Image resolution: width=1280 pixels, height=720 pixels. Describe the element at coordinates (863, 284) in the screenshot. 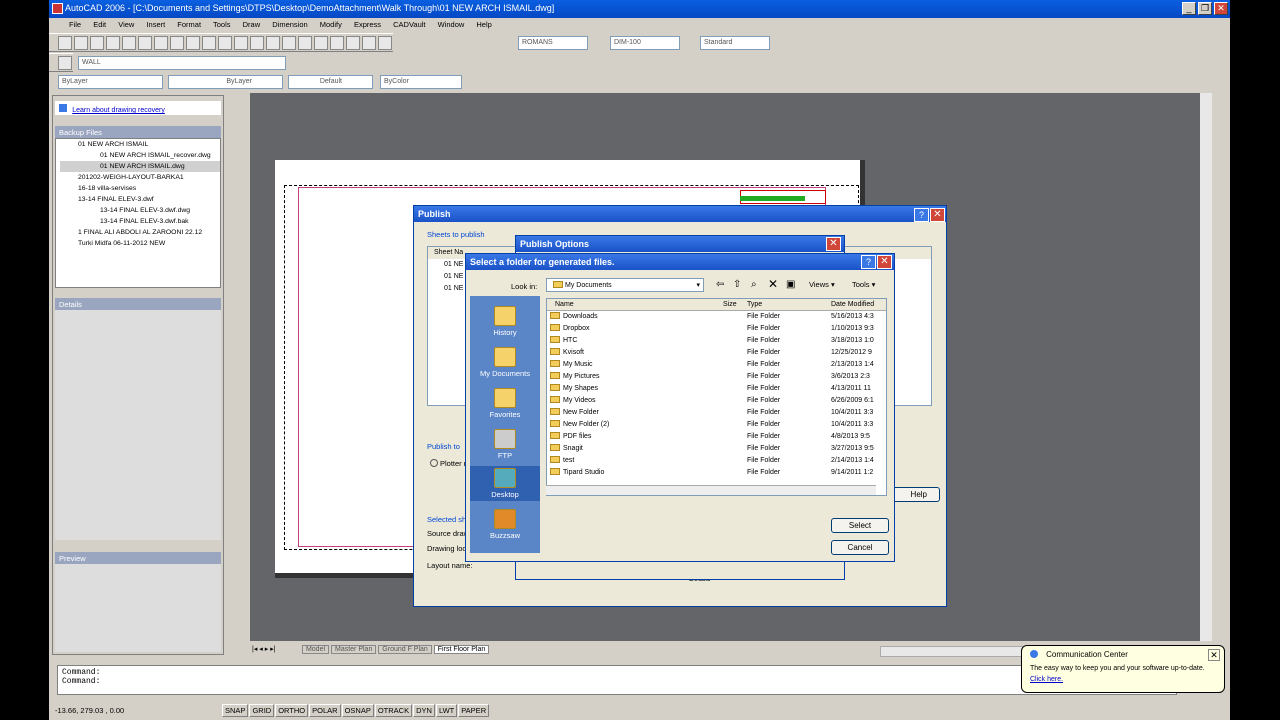

I see `tools-button: Tools ▾` at that location.